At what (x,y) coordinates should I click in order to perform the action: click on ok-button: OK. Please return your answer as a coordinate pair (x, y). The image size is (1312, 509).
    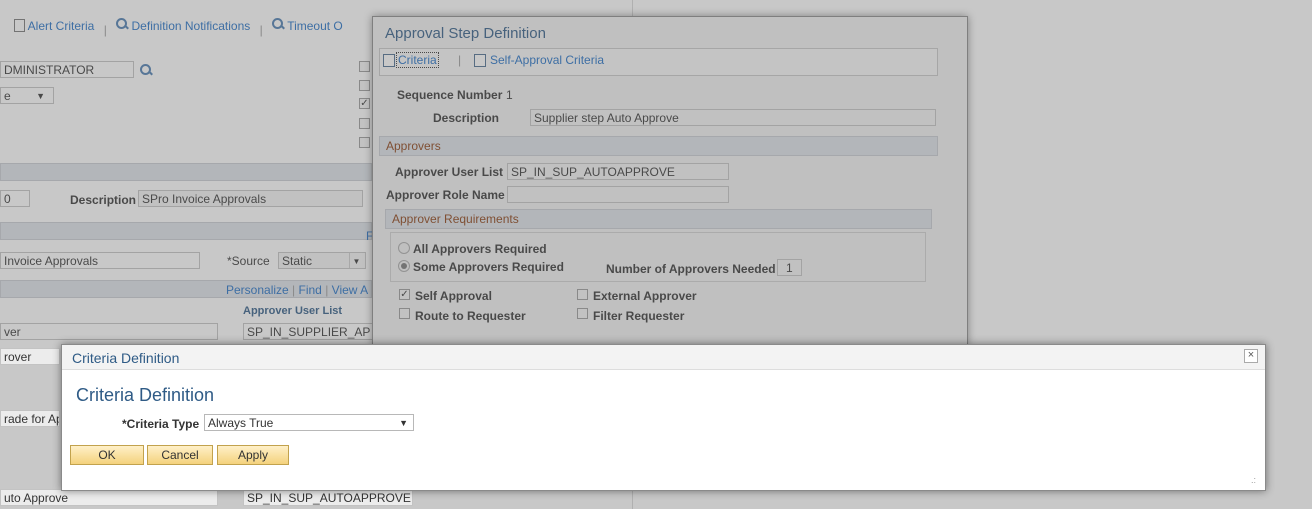
    Looking at the image, I should click on (107, 455).